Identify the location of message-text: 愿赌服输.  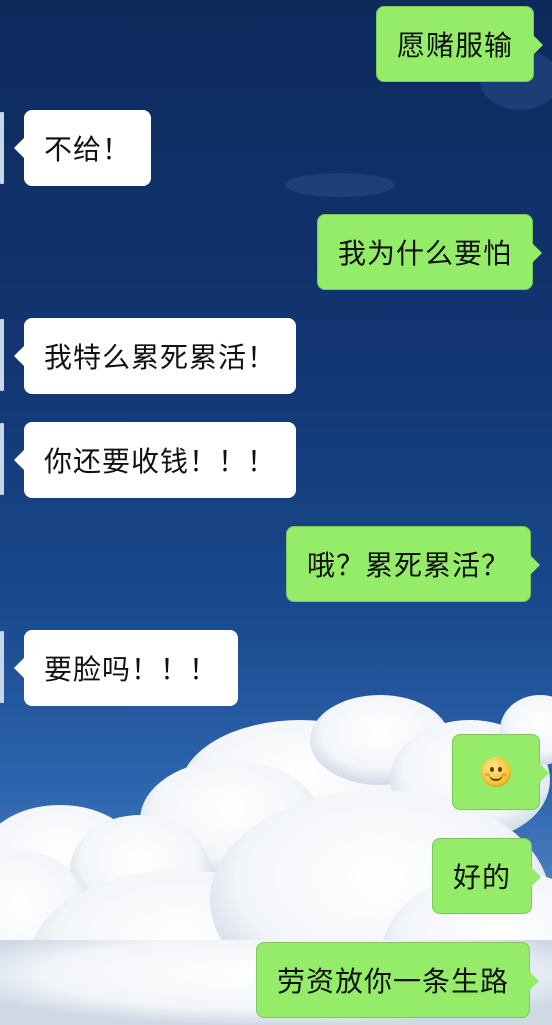
(455, 45).